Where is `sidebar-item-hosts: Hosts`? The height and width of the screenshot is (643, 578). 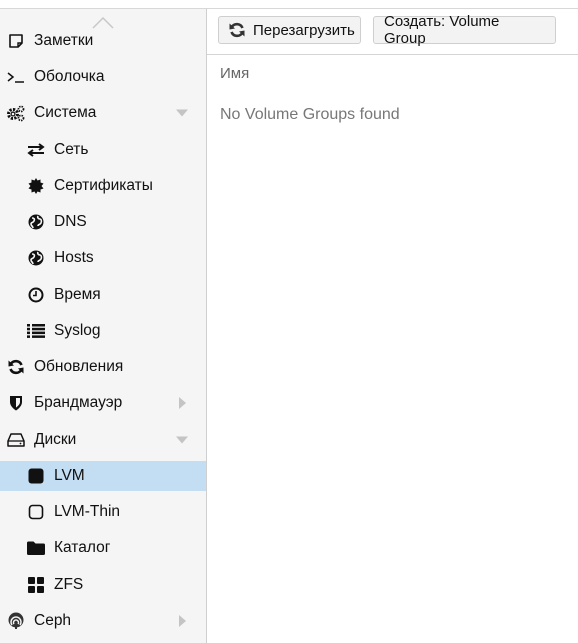 sidebar-item-hosts: Hosts is located at coordinates (103, 258).